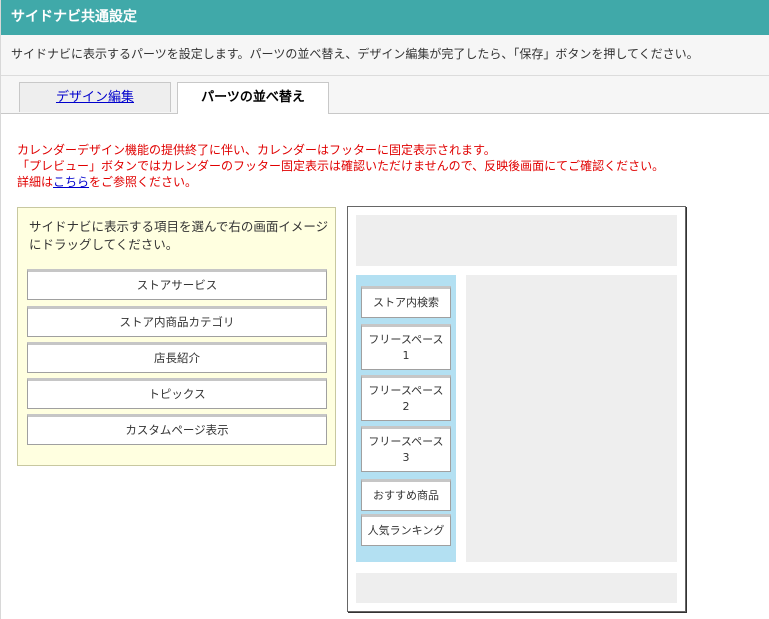 This screenshot has height=619, width=769. What do you see at coordinates (143, 182) in the screenshot?
I see `notice-line-3-suffix: をご参照ください。` at bounding box center [143, 182].